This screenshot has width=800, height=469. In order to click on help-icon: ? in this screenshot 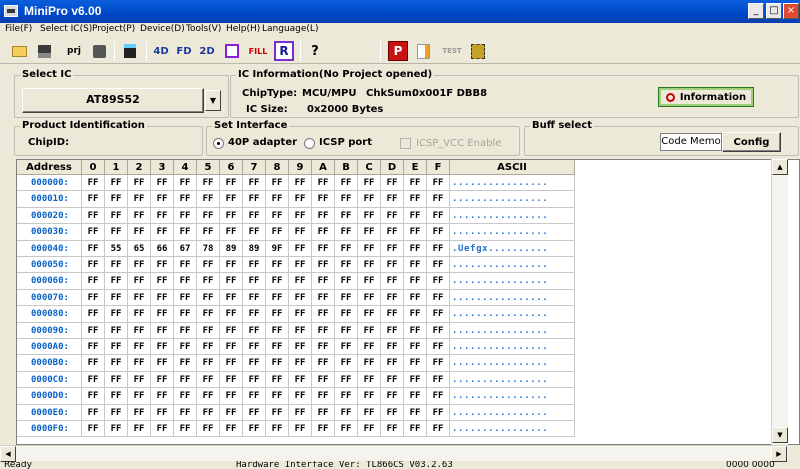, I will do `click(315, 51)`.